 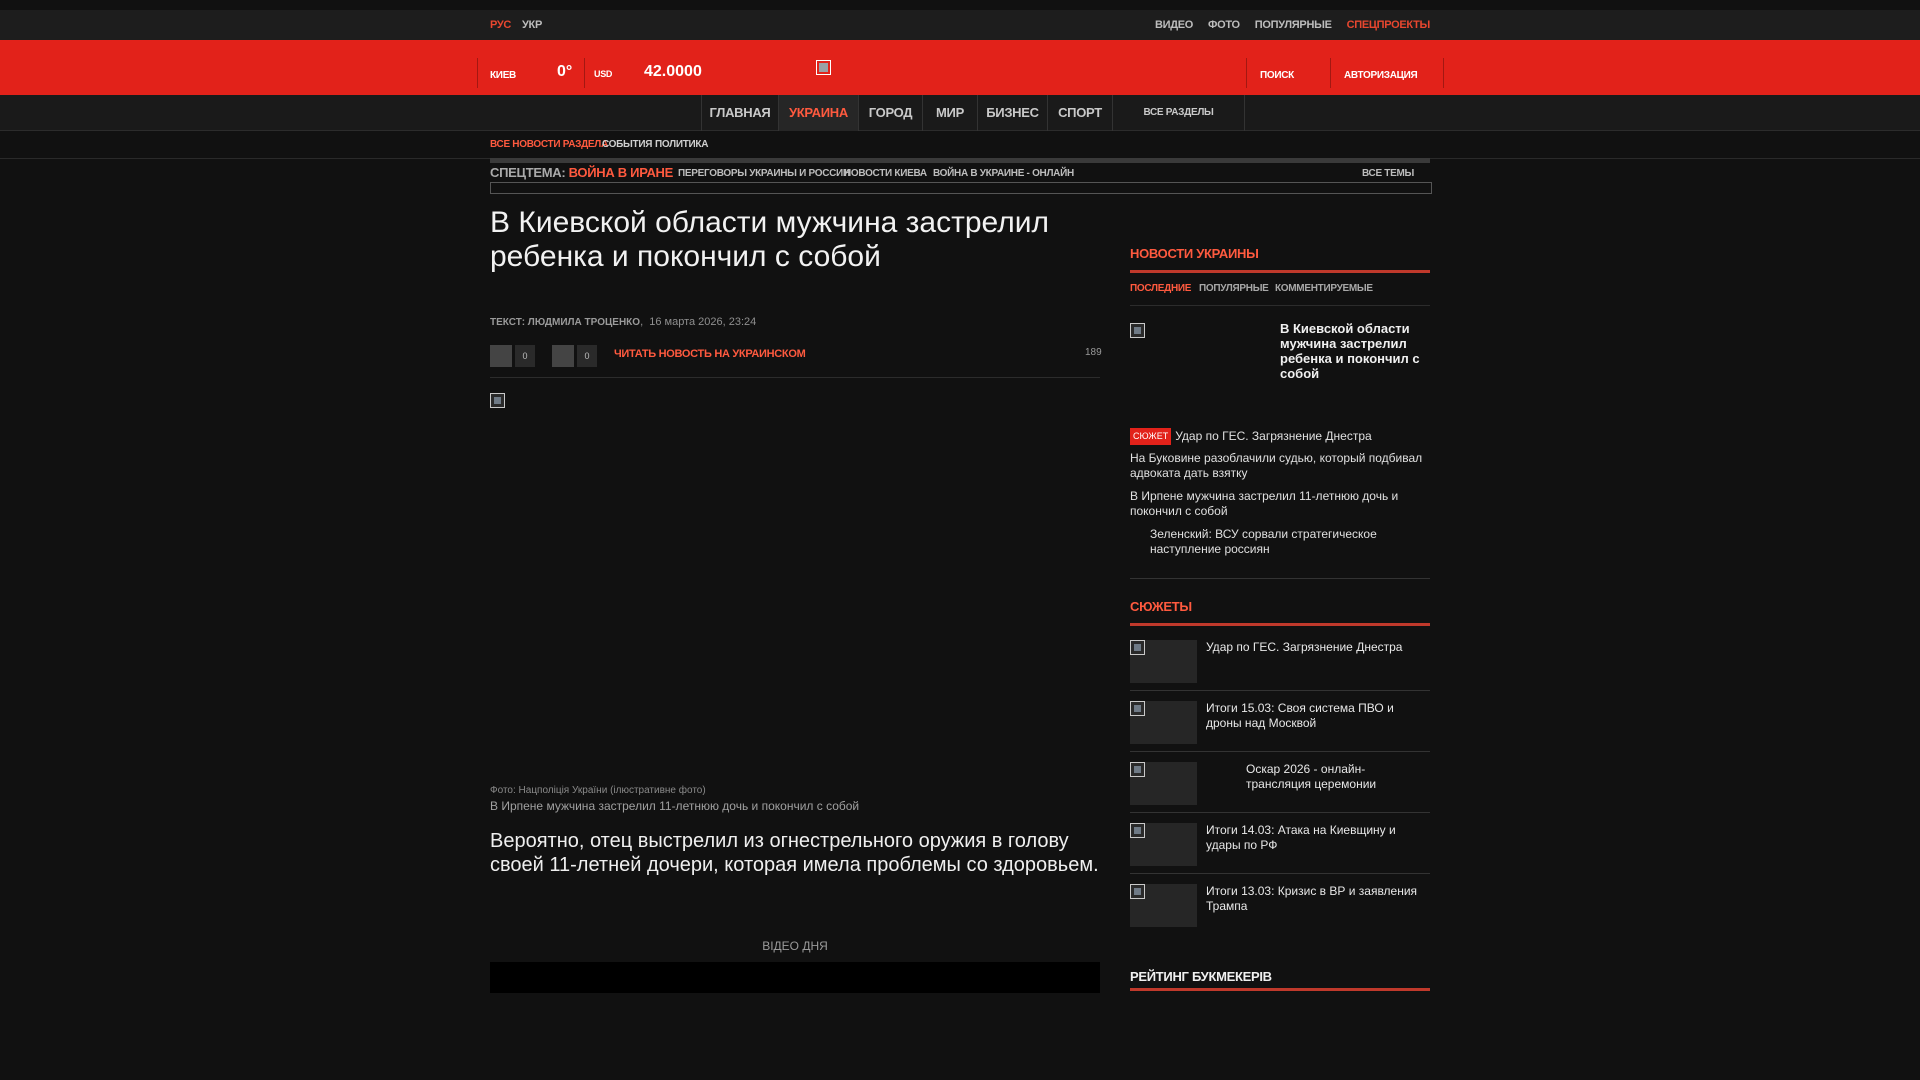 I want to click on video-player, so click(x=795, y=977).